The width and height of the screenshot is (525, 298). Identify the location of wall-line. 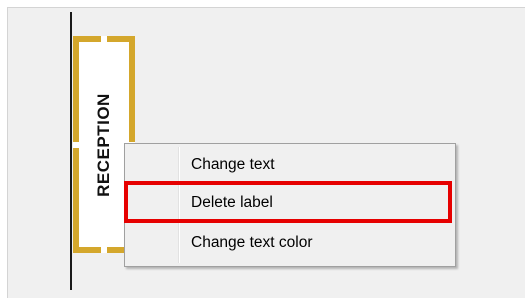
(71, 151).